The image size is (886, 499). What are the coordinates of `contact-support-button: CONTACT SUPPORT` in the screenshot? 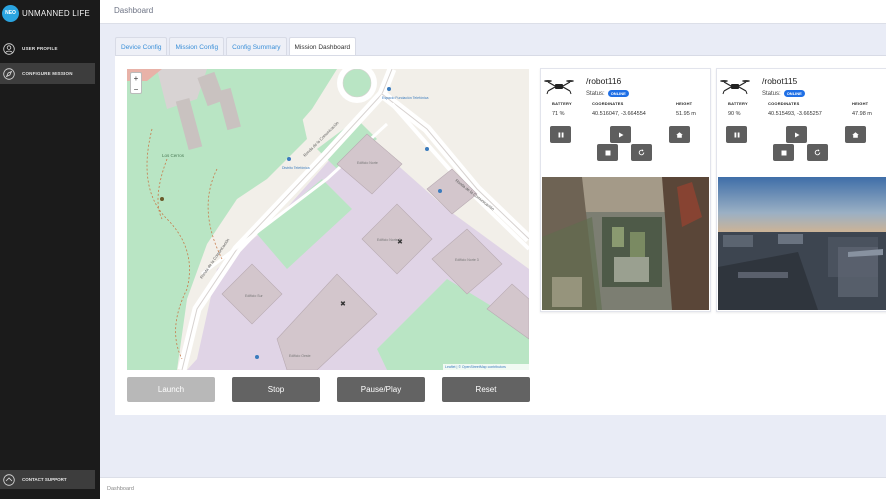 It's located at (47, 479).